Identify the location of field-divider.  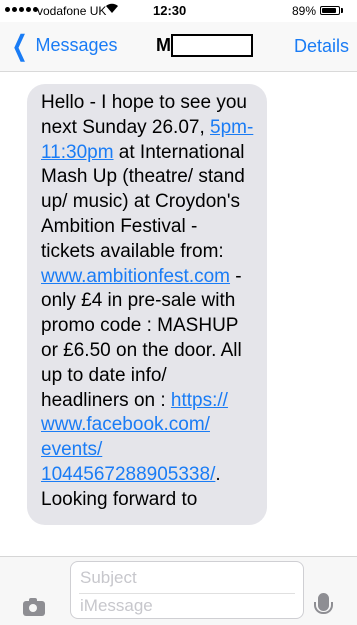
(187, 593).